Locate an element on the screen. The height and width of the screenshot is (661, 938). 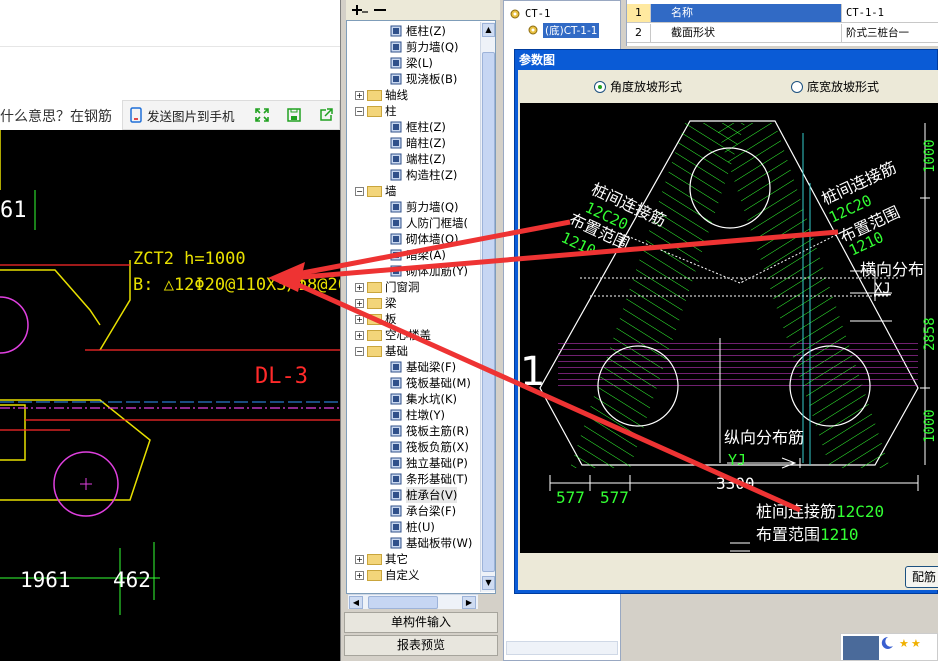
tree-item: − 基础 is located at coordinates (381, 351).